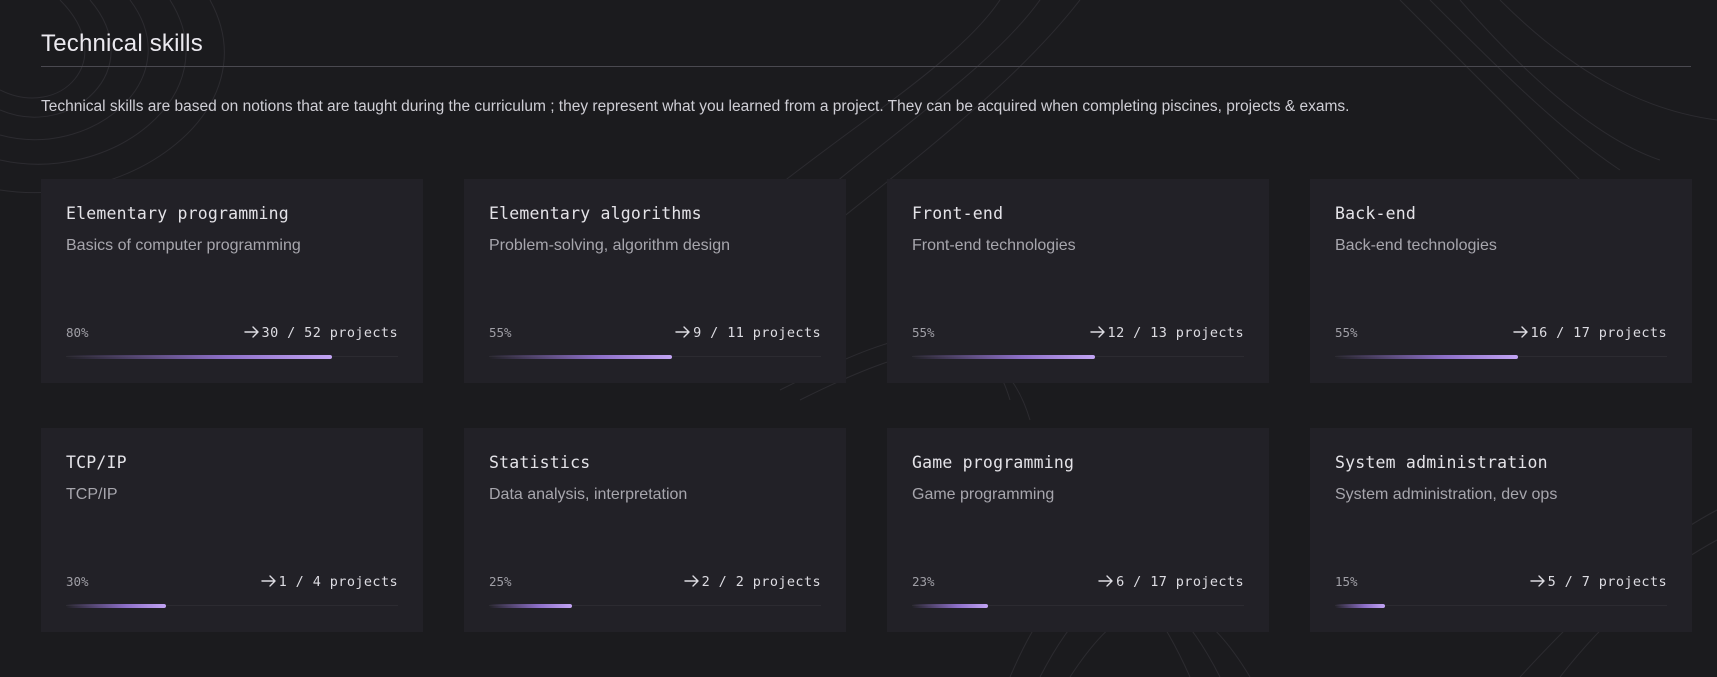 Image resolution: width=1717 pixels, height=677 pixels. What do you see at coordinates (1446, 494) in the screenshot?
I see `skill-subtitle: System administration, dev ops` at bounding box center [1446, 494].